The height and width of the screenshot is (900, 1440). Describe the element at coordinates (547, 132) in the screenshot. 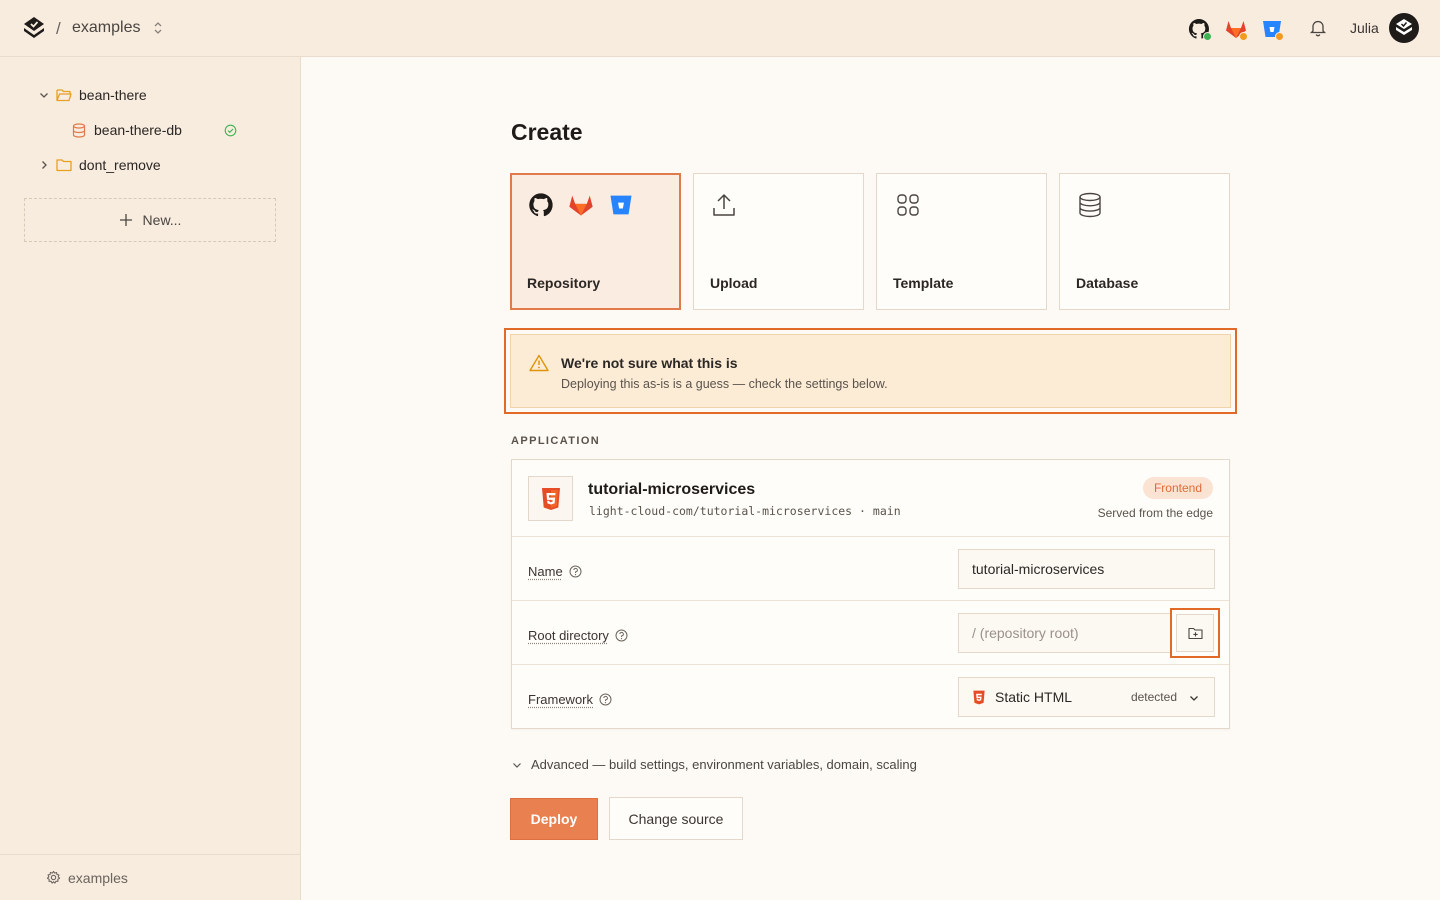

I see `page-title: Create` at that location.